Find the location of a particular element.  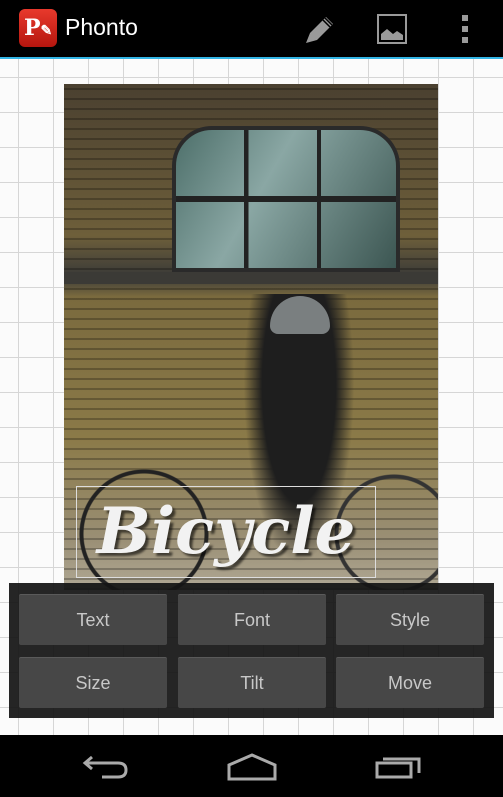

app-logo: P✎ is located at coordinates (38, 28).